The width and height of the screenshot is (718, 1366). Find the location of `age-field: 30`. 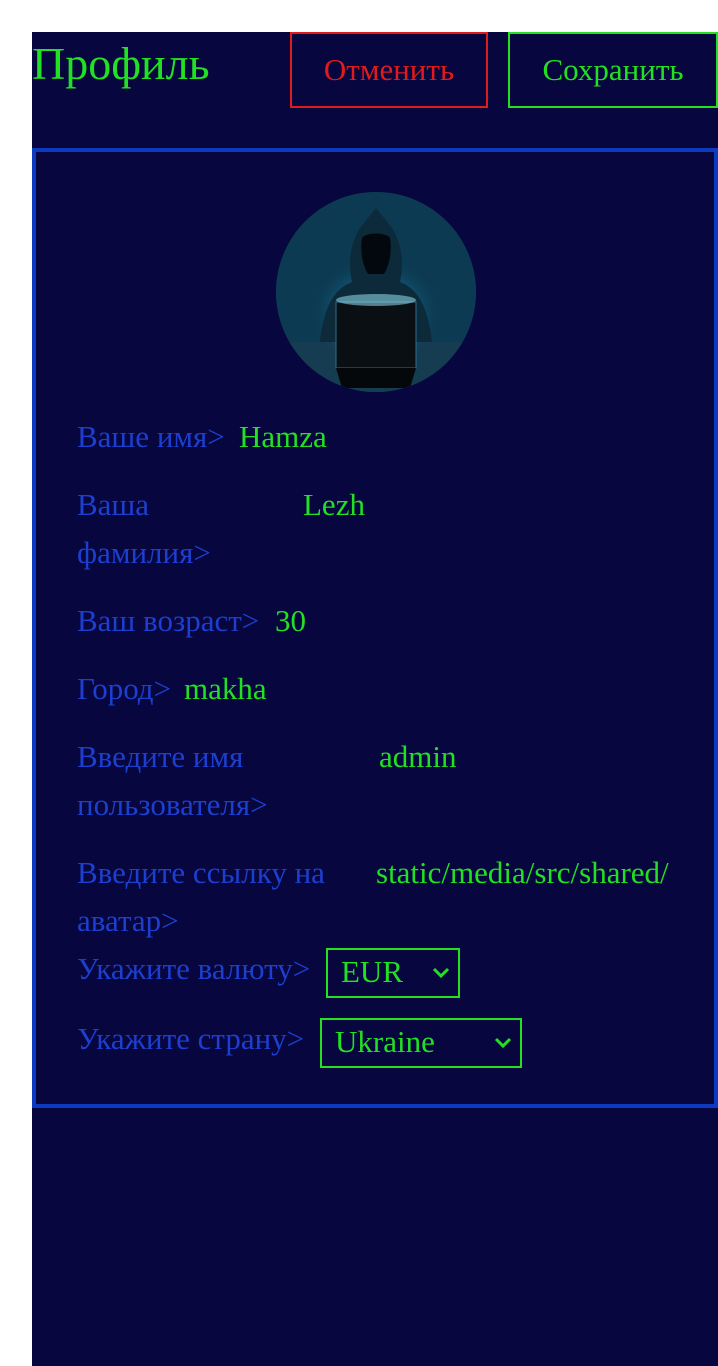

age-field: 30 is located at coordinates (290, 621).